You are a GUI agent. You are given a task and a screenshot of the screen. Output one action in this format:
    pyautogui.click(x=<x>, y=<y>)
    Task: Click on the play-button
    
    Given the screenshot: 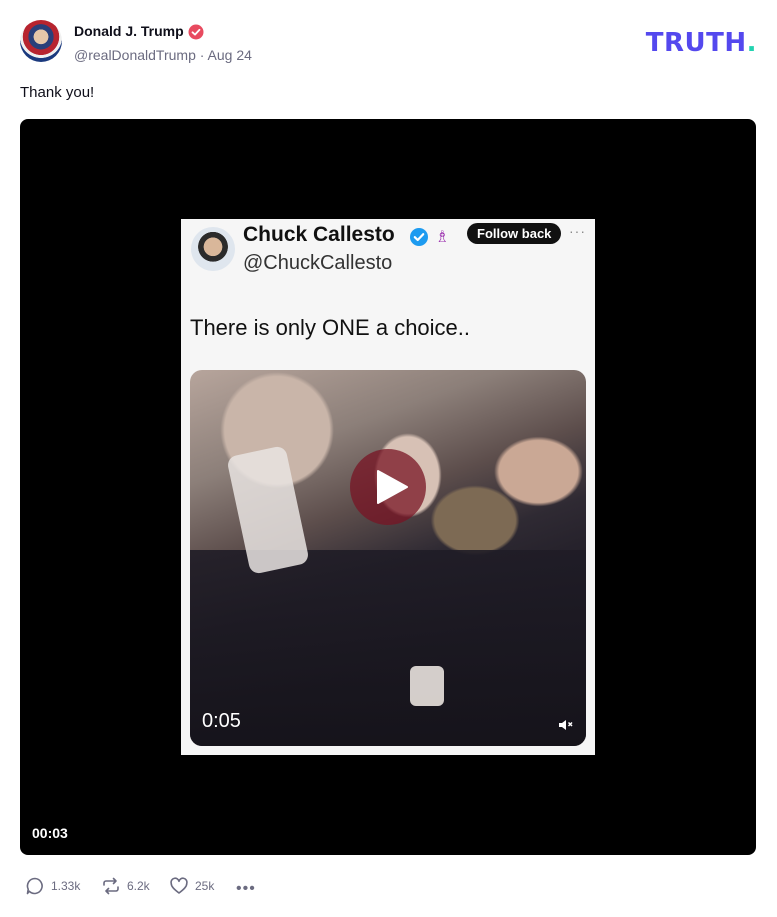 What is the action you would take?
    pyautogui.click(x=388, y=487)
    